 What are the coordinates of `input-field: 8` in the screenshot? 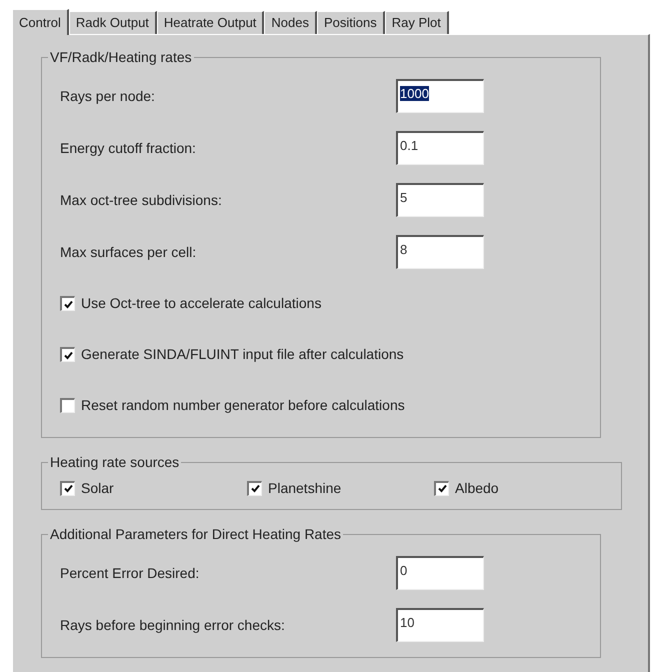 It's located at (440, 252).